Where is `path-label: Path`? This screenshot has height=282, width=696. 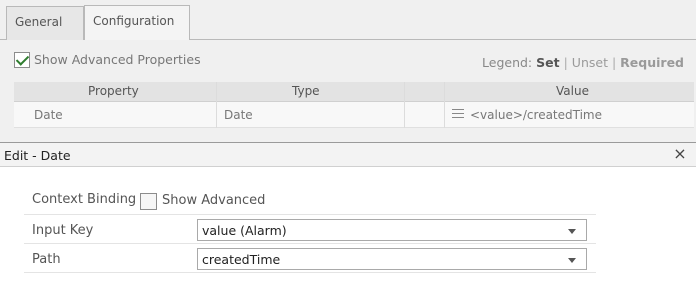 path-label: Path is located at coordinates (46, 259).